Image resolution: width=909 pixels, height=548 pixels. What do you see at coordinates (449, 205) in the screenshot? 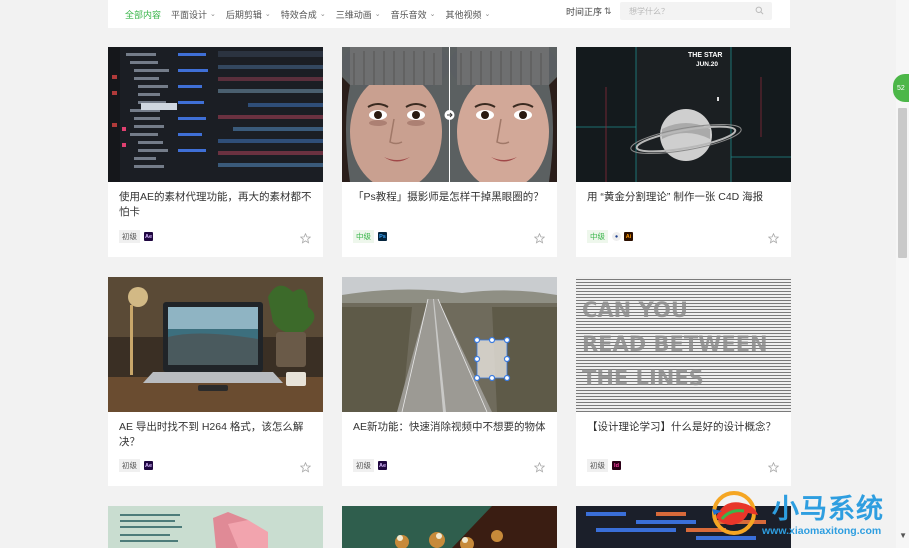
I see `card-title: 「Ps教程」摄影师是怎样干掉黑眼圈的？` at bounding box center [449, 205].